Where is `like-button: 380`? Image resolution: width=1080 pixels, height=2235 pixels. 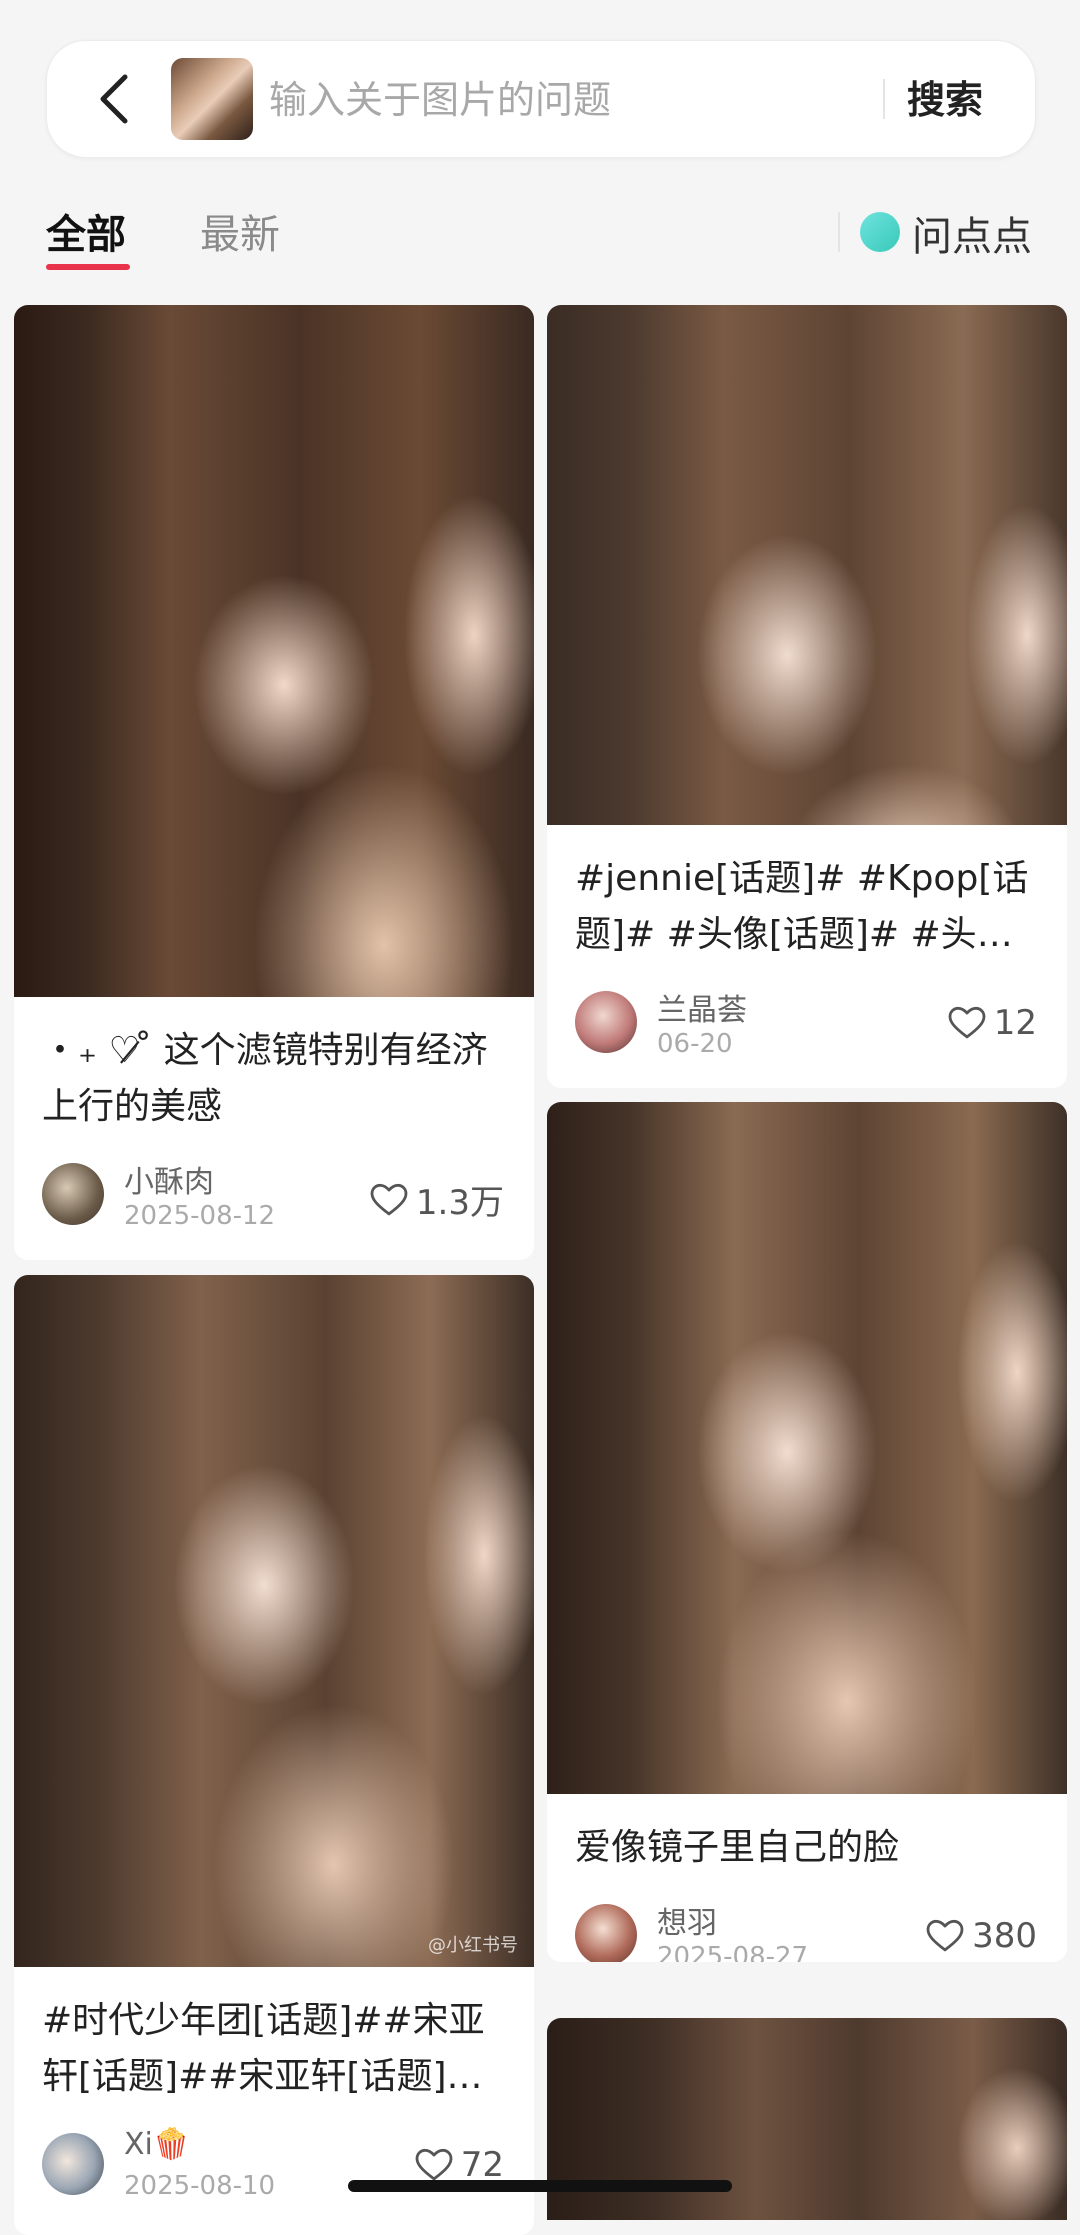 like-button: 380 is located at coordinates (981, 1936).